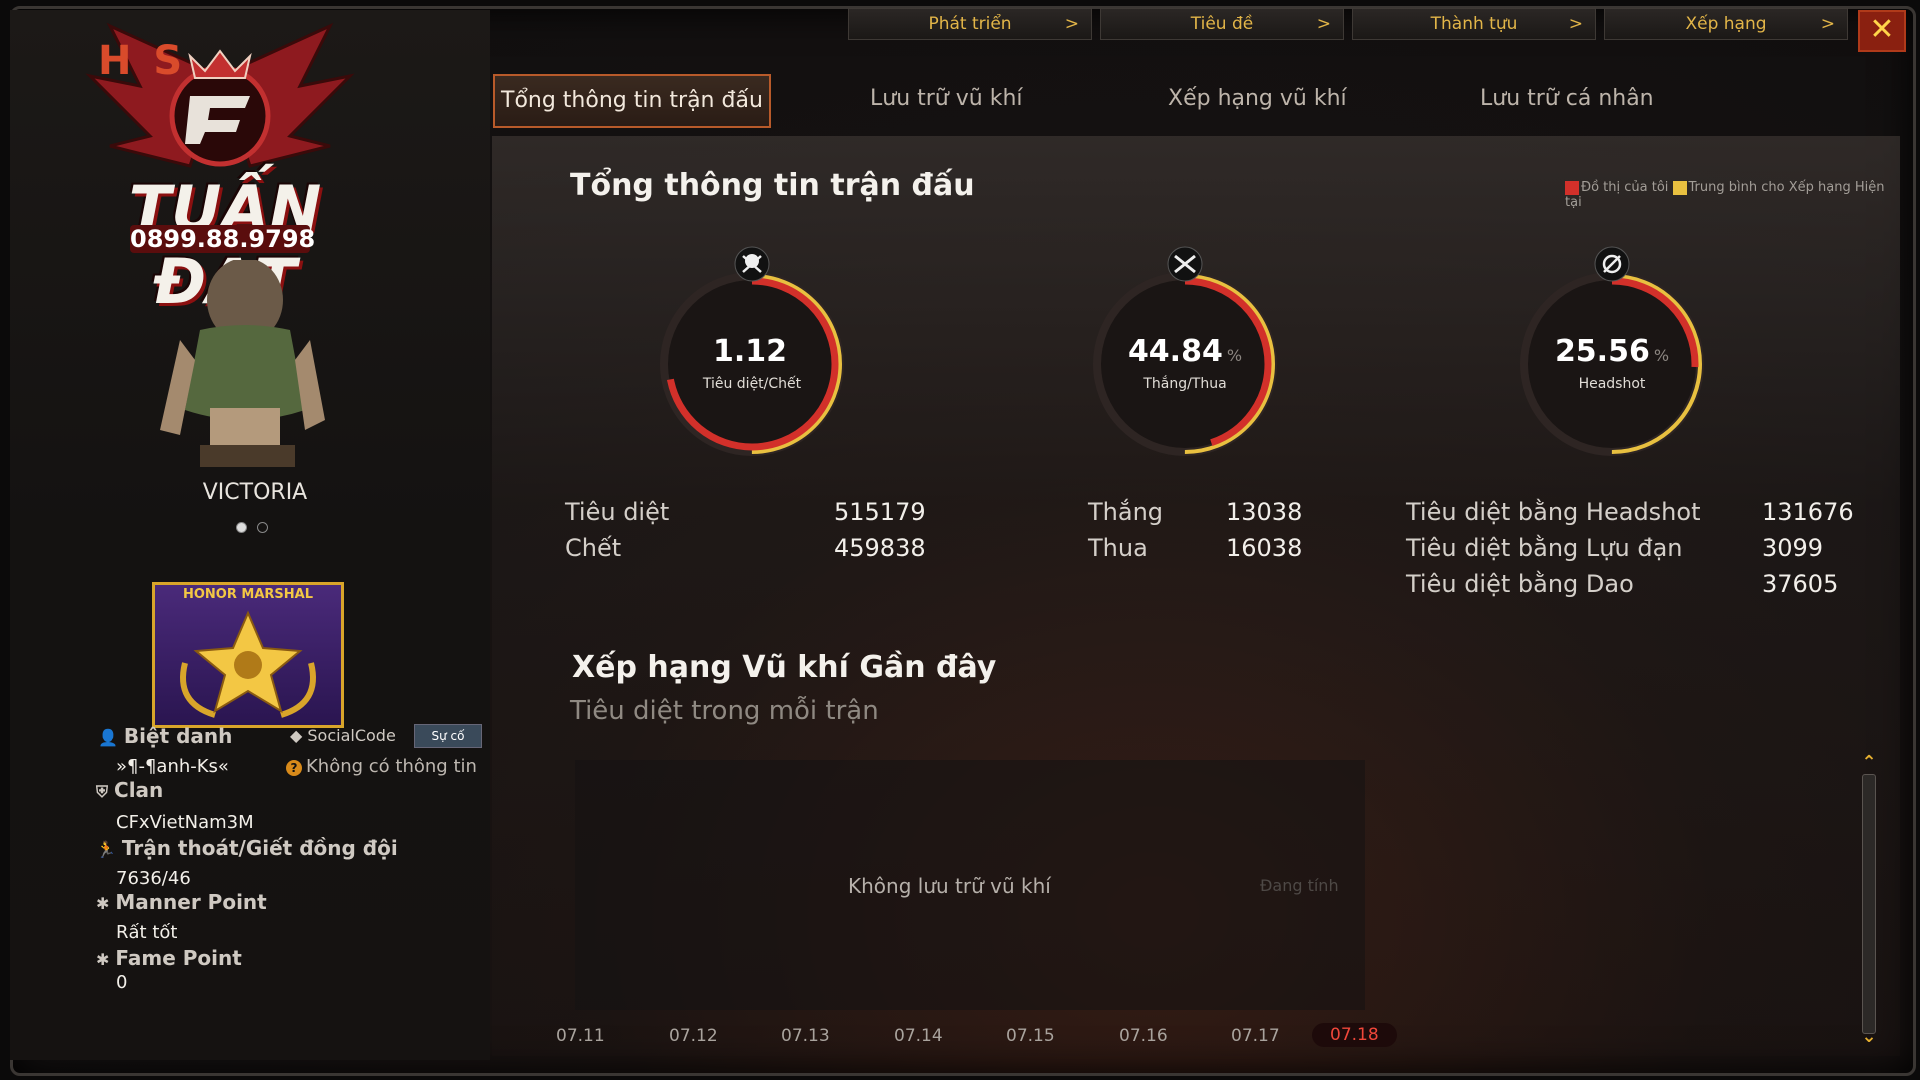 The width and height of the screenshot is (1920, 1080). I want to click on report-button: Sự cố, so click(448, 736).